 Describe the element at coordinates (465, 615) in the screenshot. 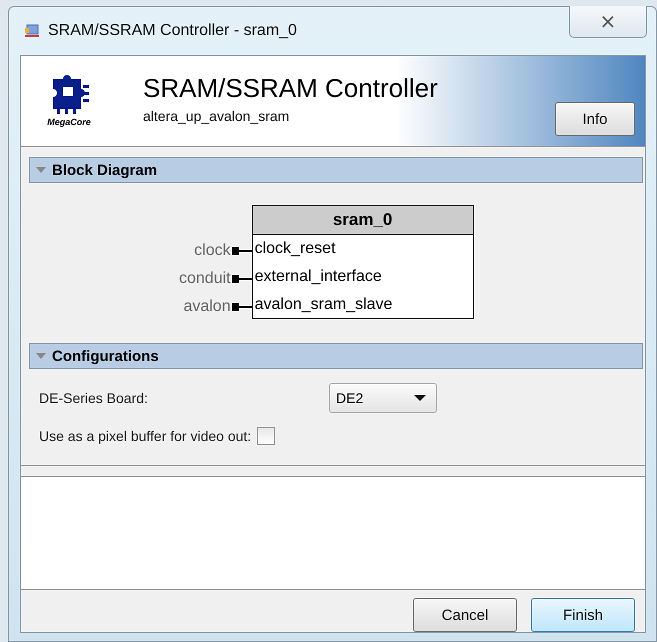

I see `dialog-button: Cancel` at that location.